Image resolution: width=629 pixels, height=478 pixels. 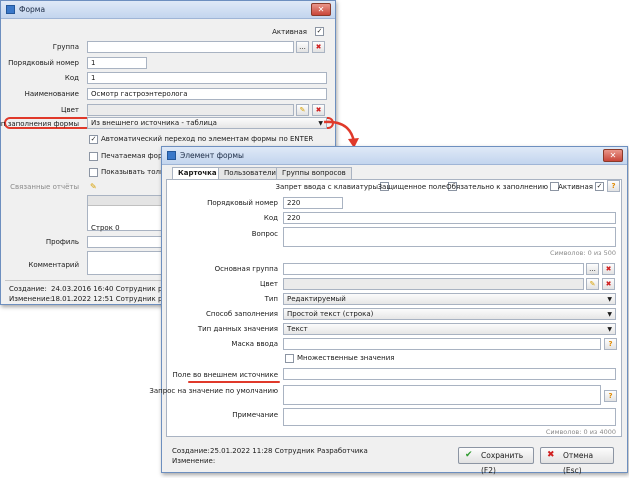 I want to click on help-question-button: ?, so click(x=613, y=186).